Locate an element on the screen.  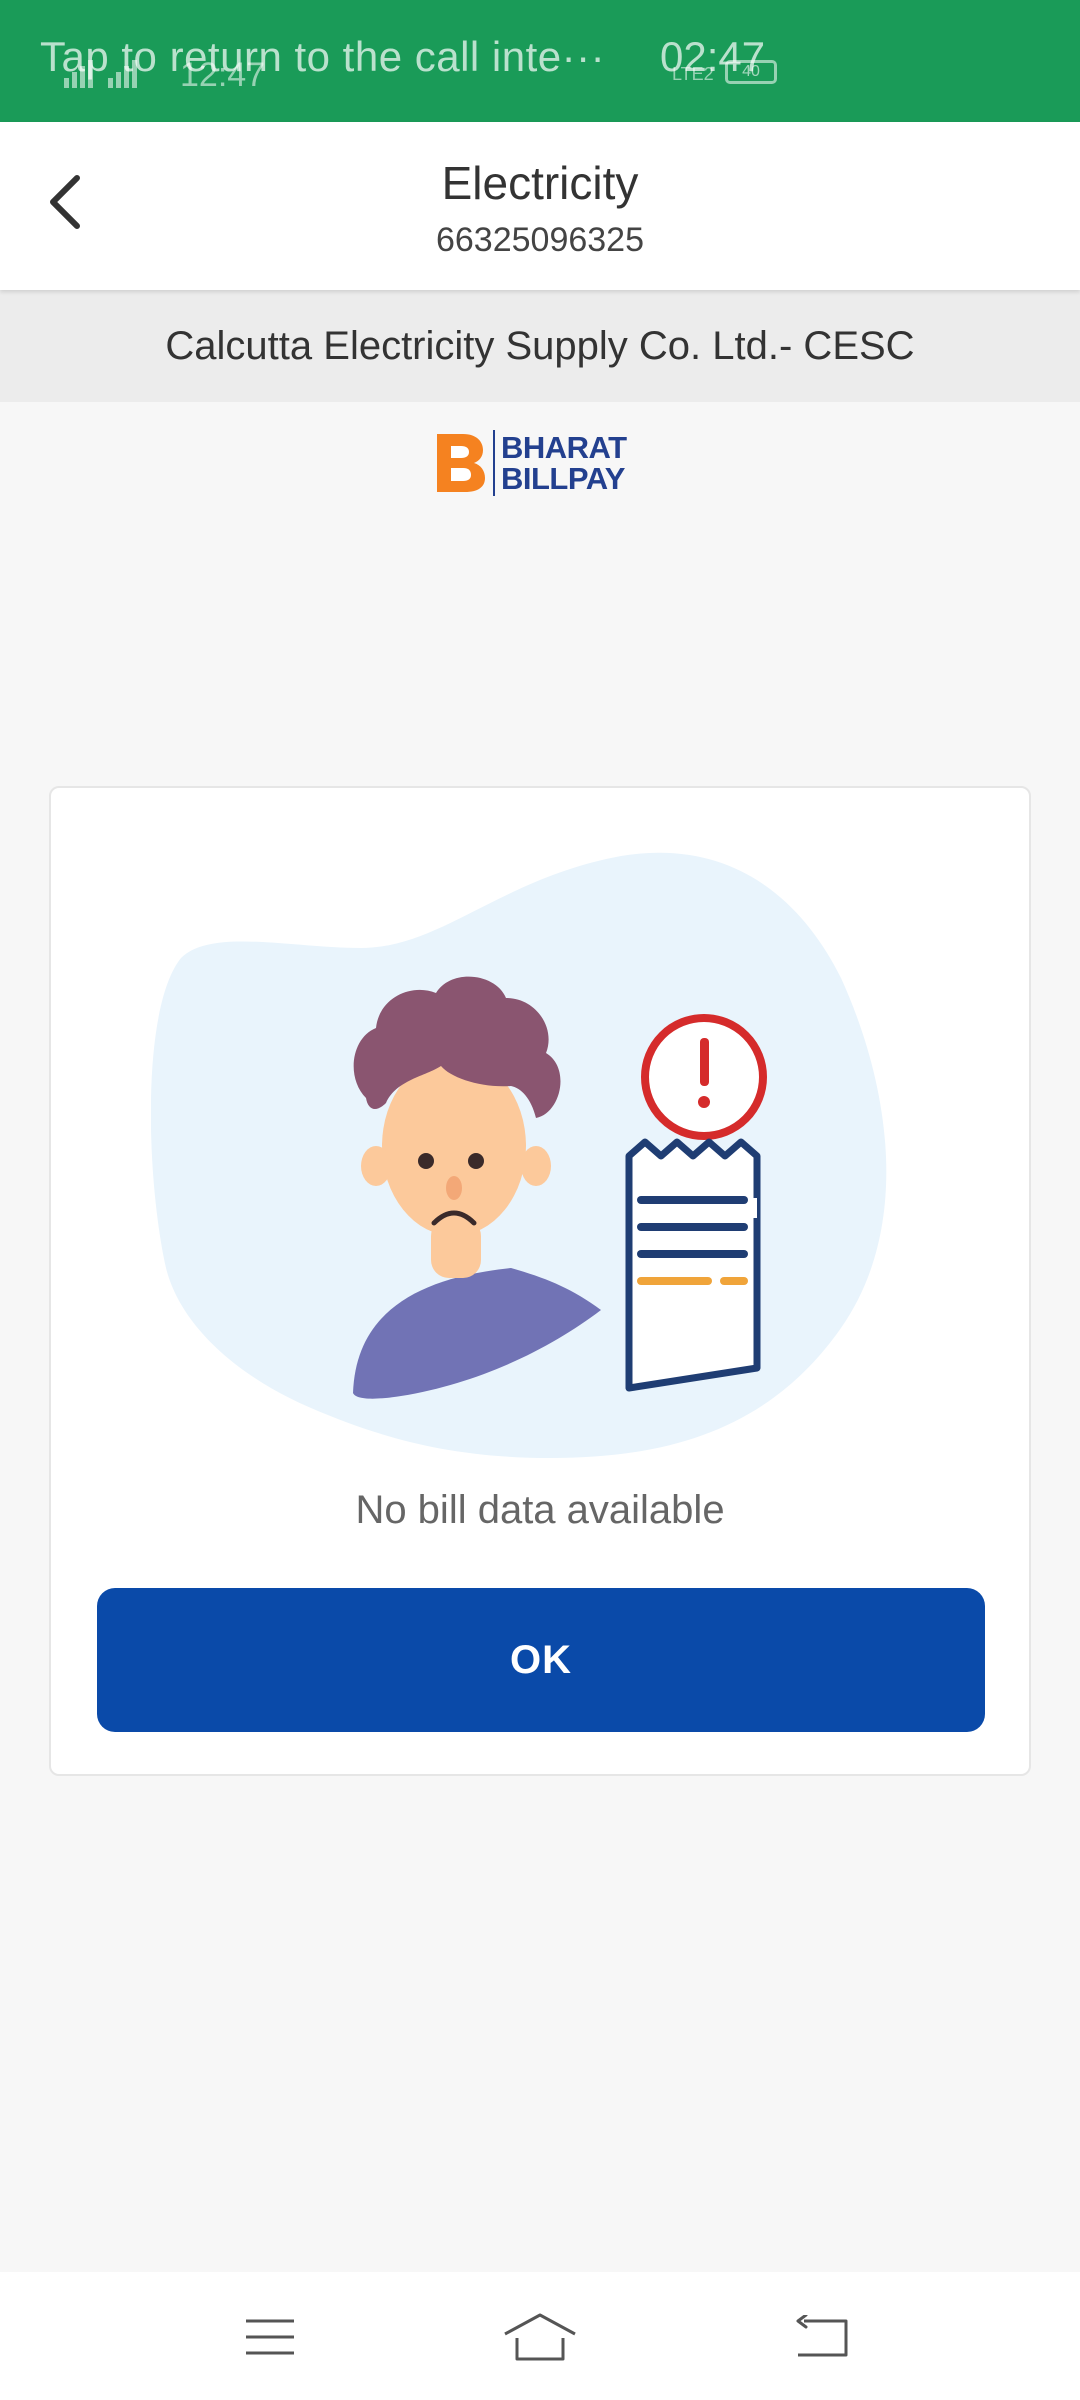
back-icon is located at coordinates (822, 2336).